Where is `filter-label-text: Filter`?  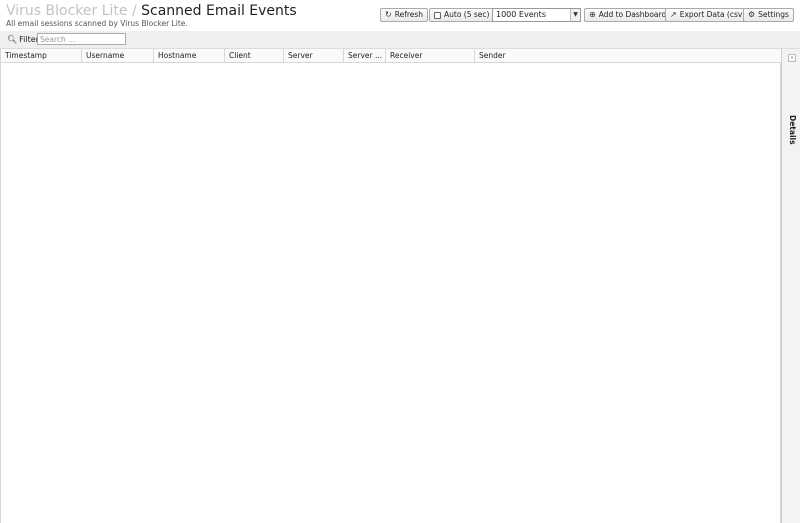
filter-label-text: Filter is located at coordinates (29, 39).